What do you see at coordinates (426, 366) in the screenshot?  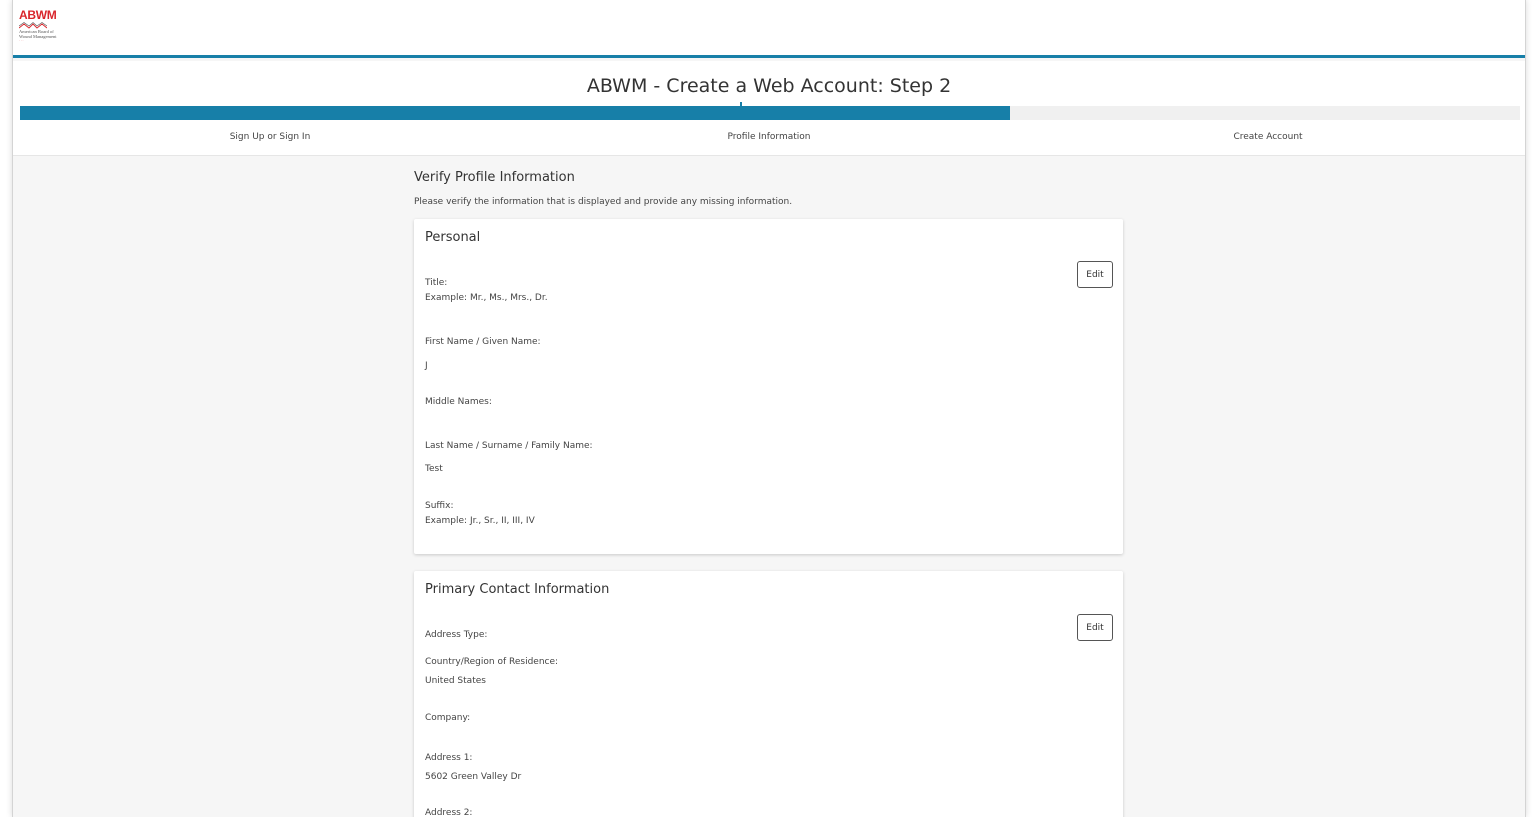 I see `first-name-value: J` at bounding box center [426, 366].